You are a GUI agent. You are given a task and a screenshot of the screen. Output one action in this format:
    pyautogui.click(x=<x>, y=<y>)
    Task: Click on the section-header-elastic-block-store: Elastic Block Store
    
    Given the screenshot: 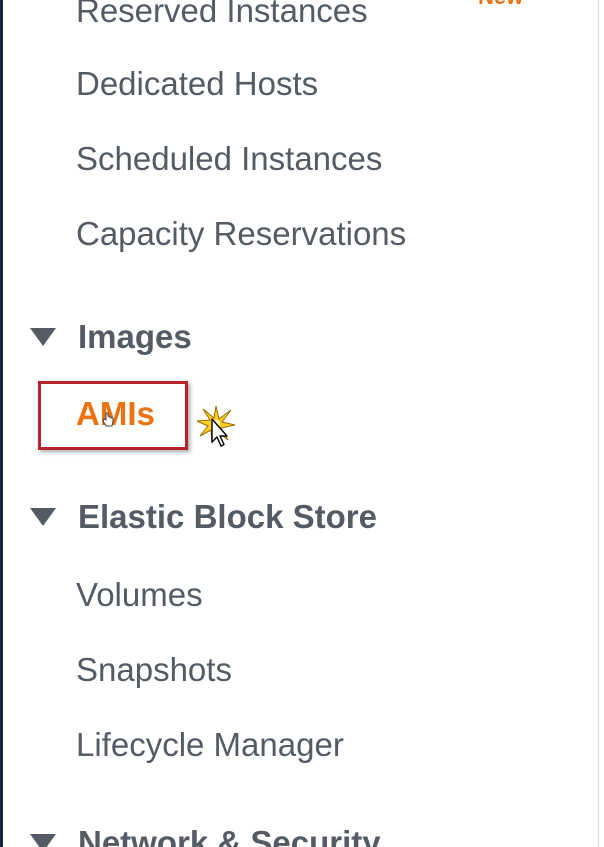 What is the action you would take?
    pyautogui.click(x=203, y=516)
    